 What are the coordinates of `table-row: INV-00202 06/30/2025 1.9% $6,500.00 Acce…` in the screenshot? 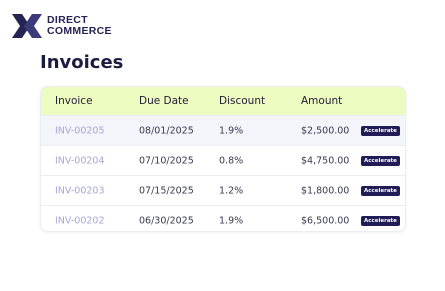 It's located at (223, 218).